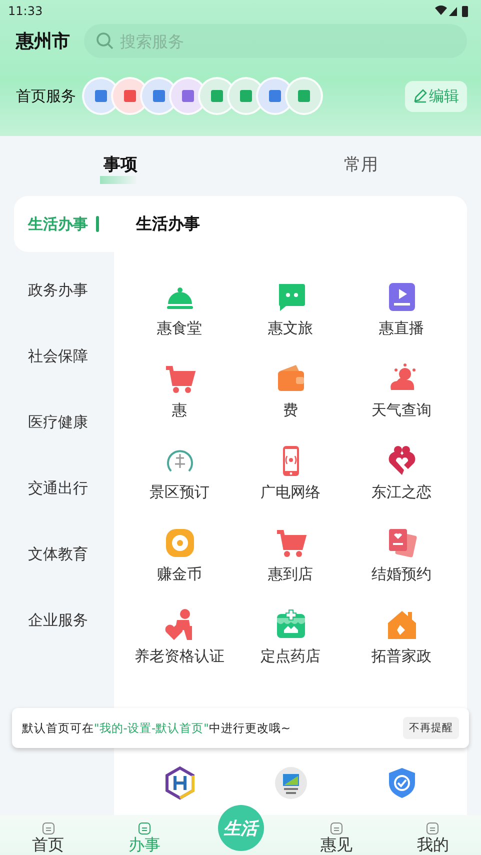 The height and width of the screenshot is (855, 481). I want to click on tab: 常用, so click(360, 164).